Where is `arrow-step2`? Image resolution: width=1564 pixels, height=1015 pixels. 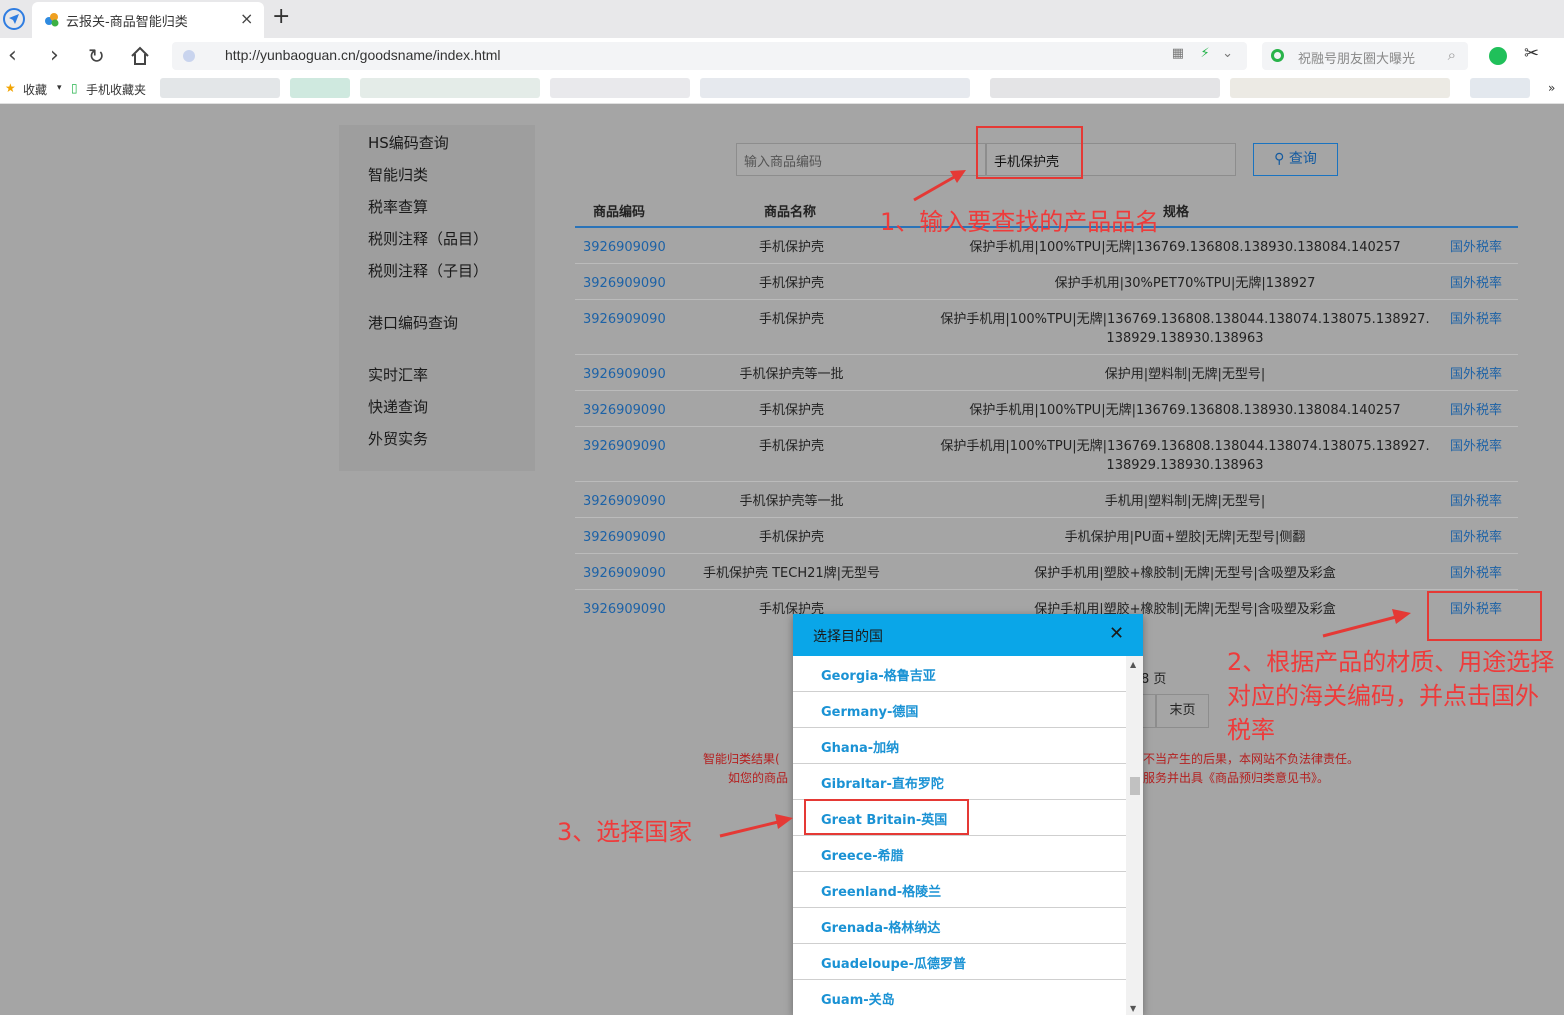 arrow-step2 is located at coordinates (1366, 623).